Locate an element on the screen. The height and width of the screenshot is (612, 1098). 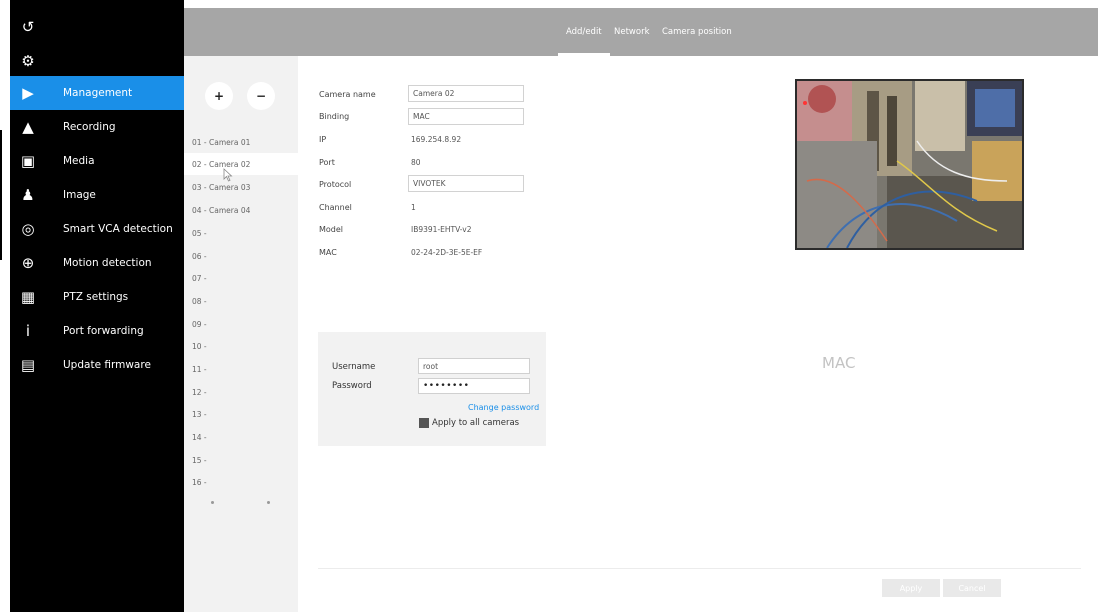
mac-value: 02-24-2D-3E-5E-EF is located at coordinates (447, 252).